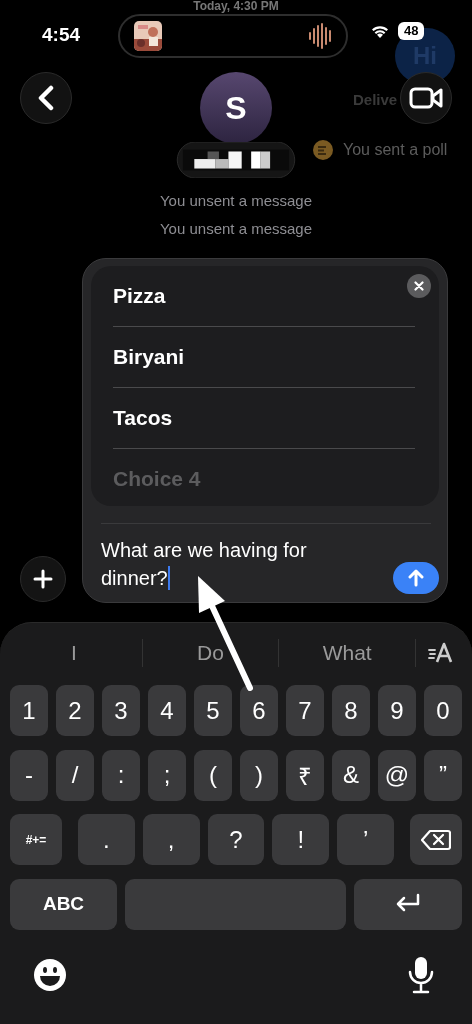 Image resolution: width=472 pixels, height=1024 pixels. Describe the element at coordinates (264, 357) in the screenshot. I see `poll-option-field: Biryani` at that location.